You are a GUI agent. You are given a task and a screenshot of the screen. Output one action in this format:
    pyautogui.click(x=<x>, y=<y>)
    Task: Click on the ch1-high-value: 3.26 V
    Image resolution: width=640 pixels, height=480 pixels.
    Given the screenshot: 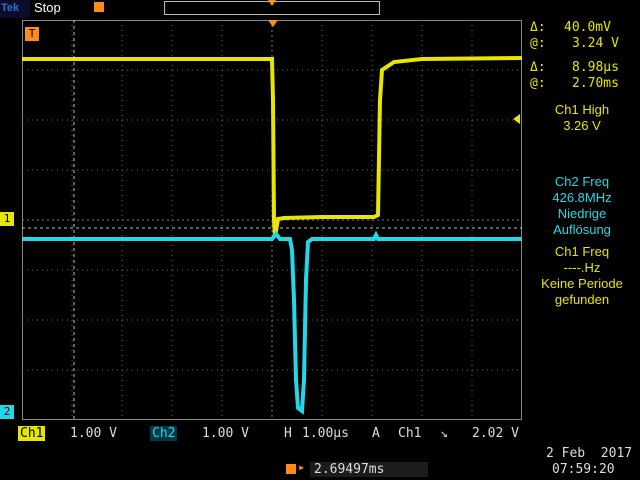 What is the action you would take?
    pyautogui.click(x=582, y=125)
    